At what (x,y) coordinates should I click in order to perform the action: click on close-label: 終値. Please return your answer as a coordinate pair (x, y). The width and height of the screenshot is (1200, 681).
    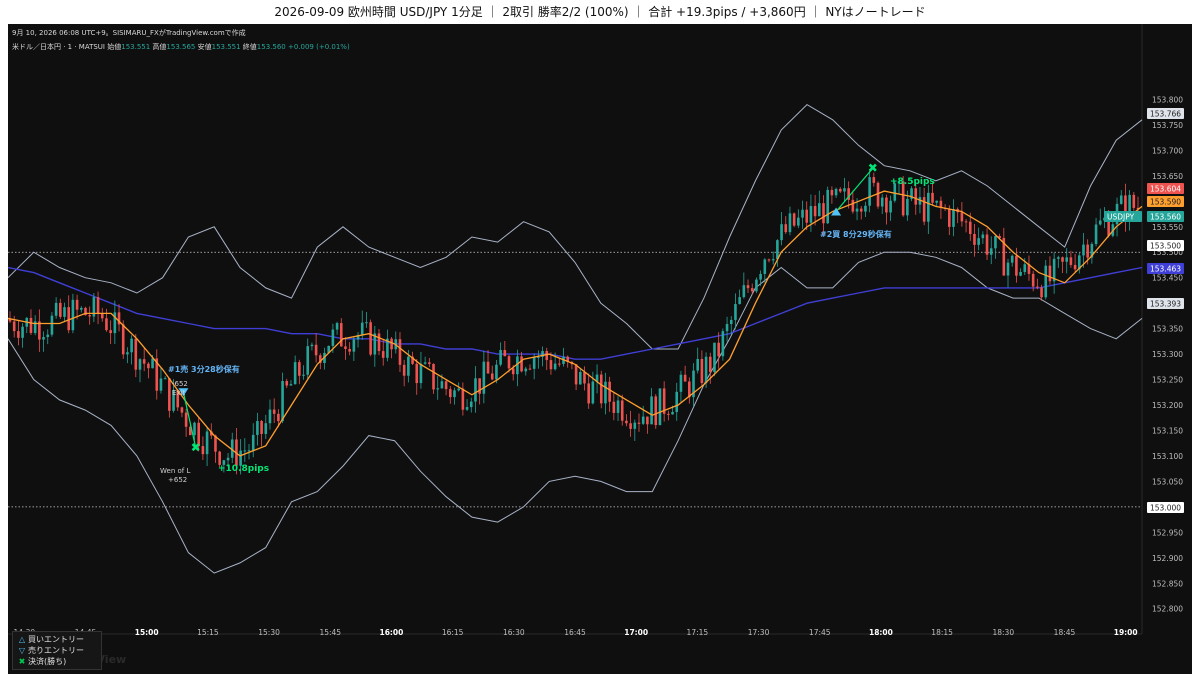
    Looking at the image, I should click on (249, 47).